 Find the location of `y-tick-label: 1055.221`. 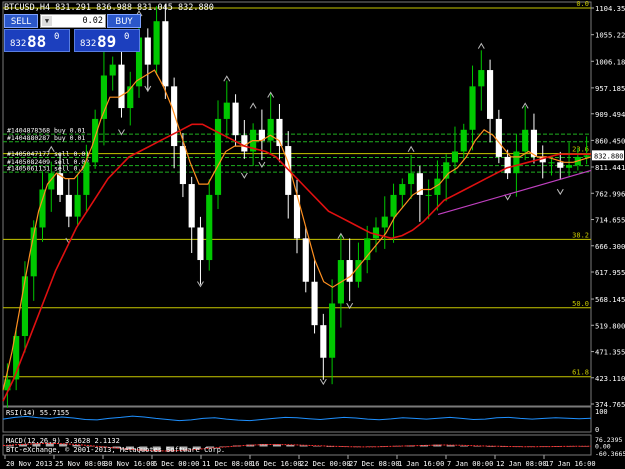

y-tick-label: 1055.221 is located at coordinates (610, 35).